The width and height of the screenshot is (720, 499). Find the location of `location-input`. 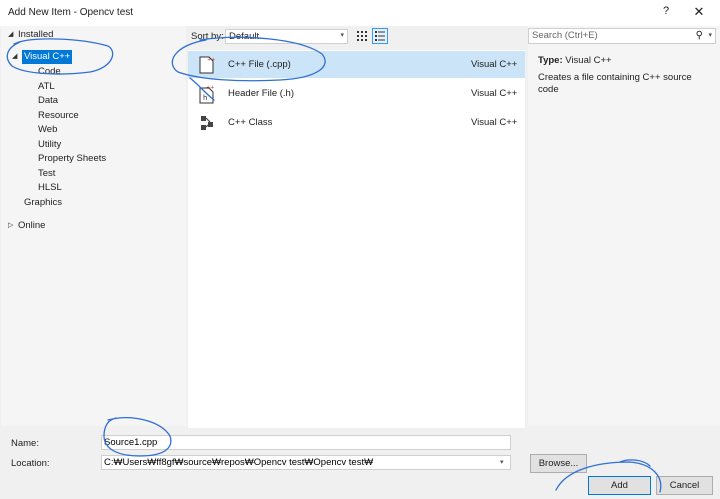

location-input is located at coordinates (306, 462).